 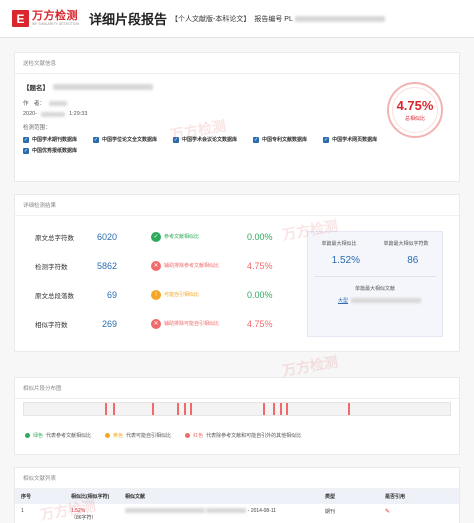 I want to click on scope-item: ✓ 中国学术期刊数据库, so click(x=50, y=139).